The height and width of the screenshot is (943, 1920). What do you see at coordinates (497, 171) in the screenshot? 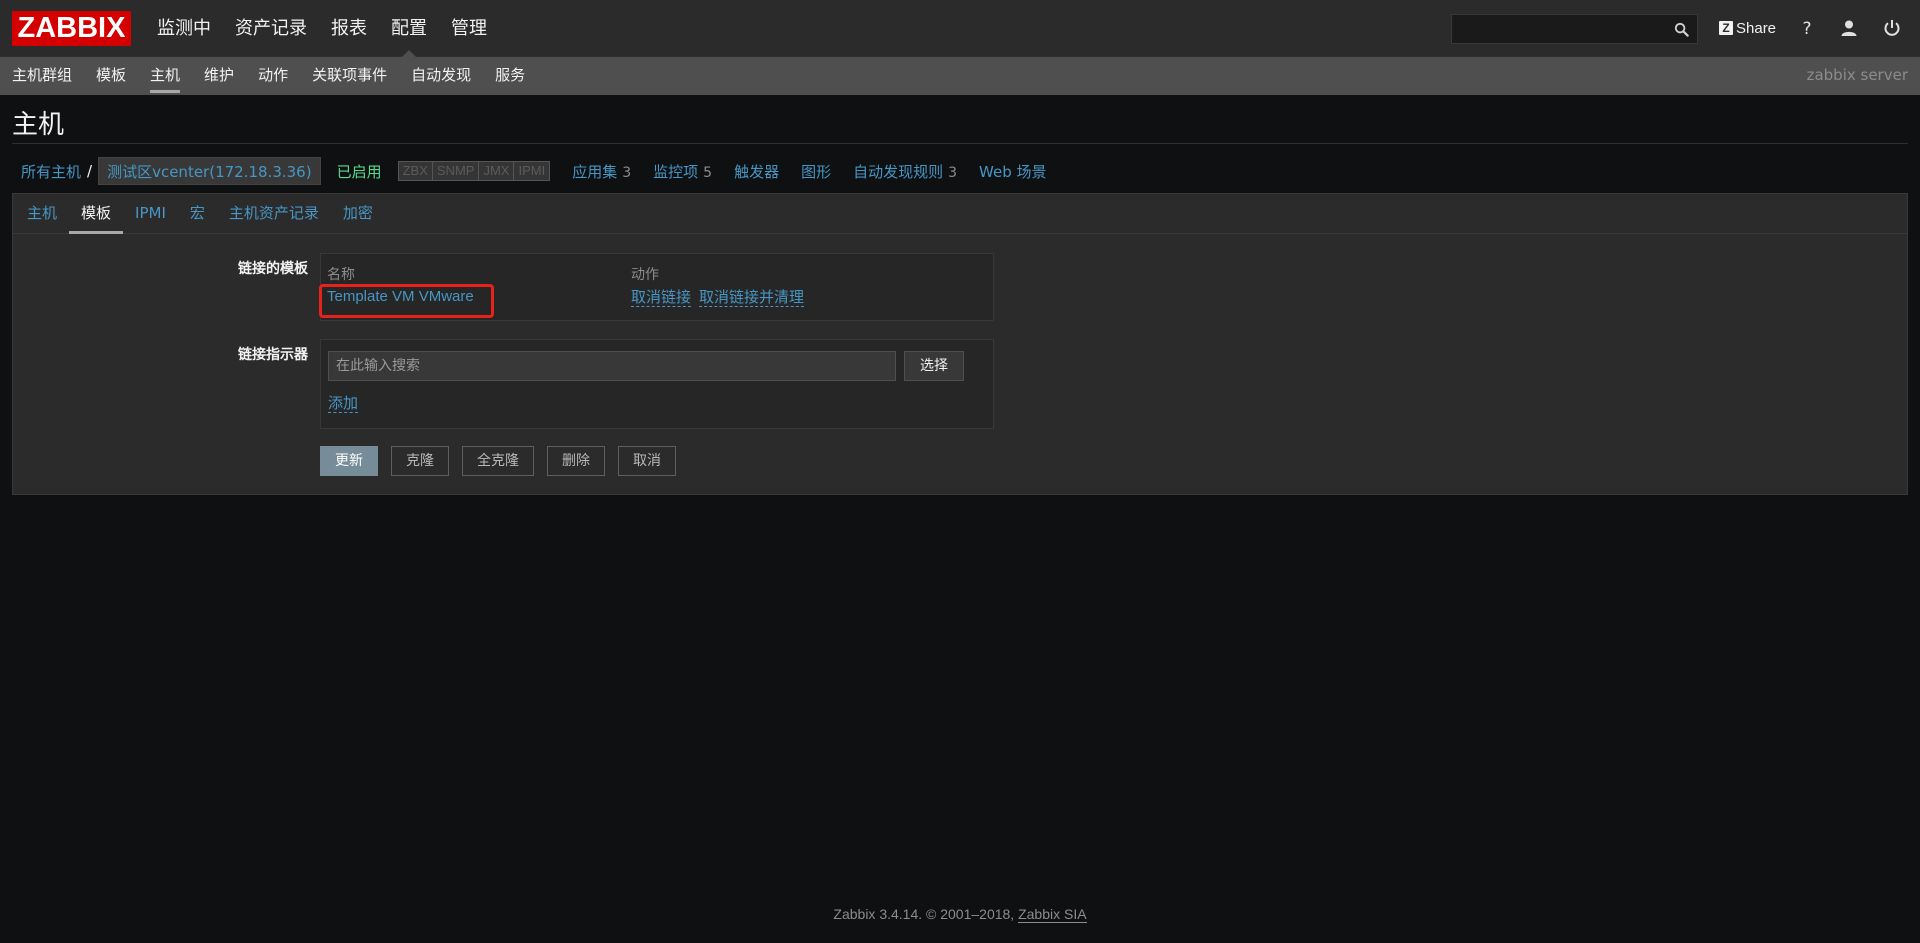
I see `availability-jmx: JMX` at bounding box center [497, 171].